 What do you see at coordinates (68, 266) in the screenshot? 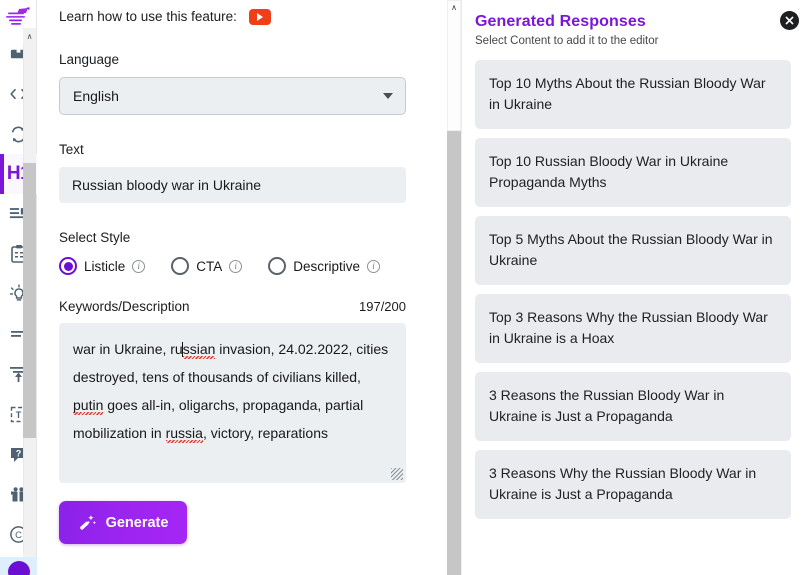
I see `radio-listicle` at bounding box center [68, 266].